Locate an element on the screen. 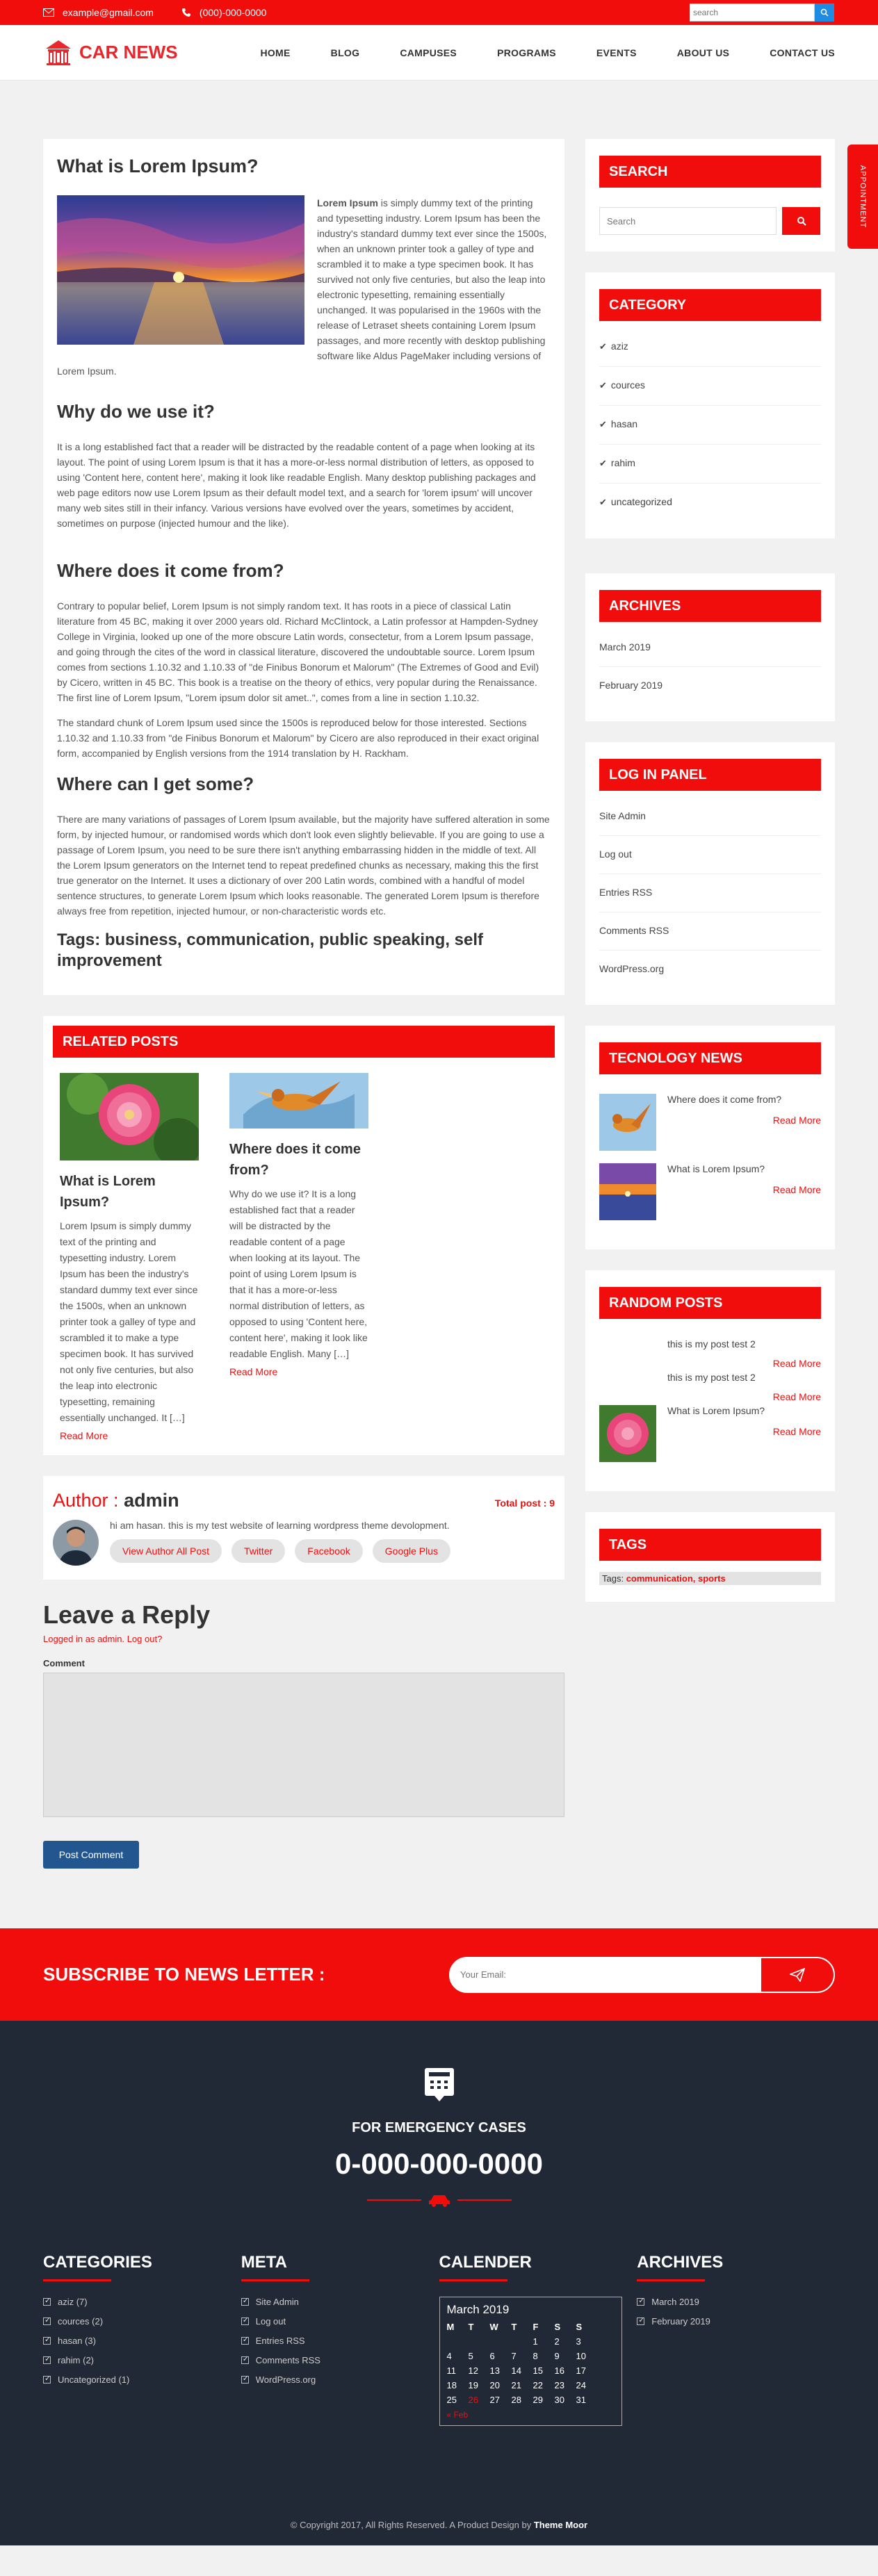 This screenshot has width=878, height=2576. footer-meta-link: Log out is located at coordinates (340, 2321).